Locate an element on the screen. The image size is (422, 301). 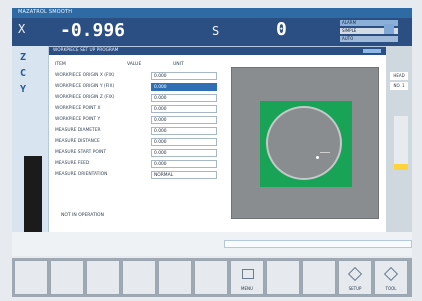
row-label: WORKPIECE ORIGIN Y (FIX) is located at coordinates (85, 86).